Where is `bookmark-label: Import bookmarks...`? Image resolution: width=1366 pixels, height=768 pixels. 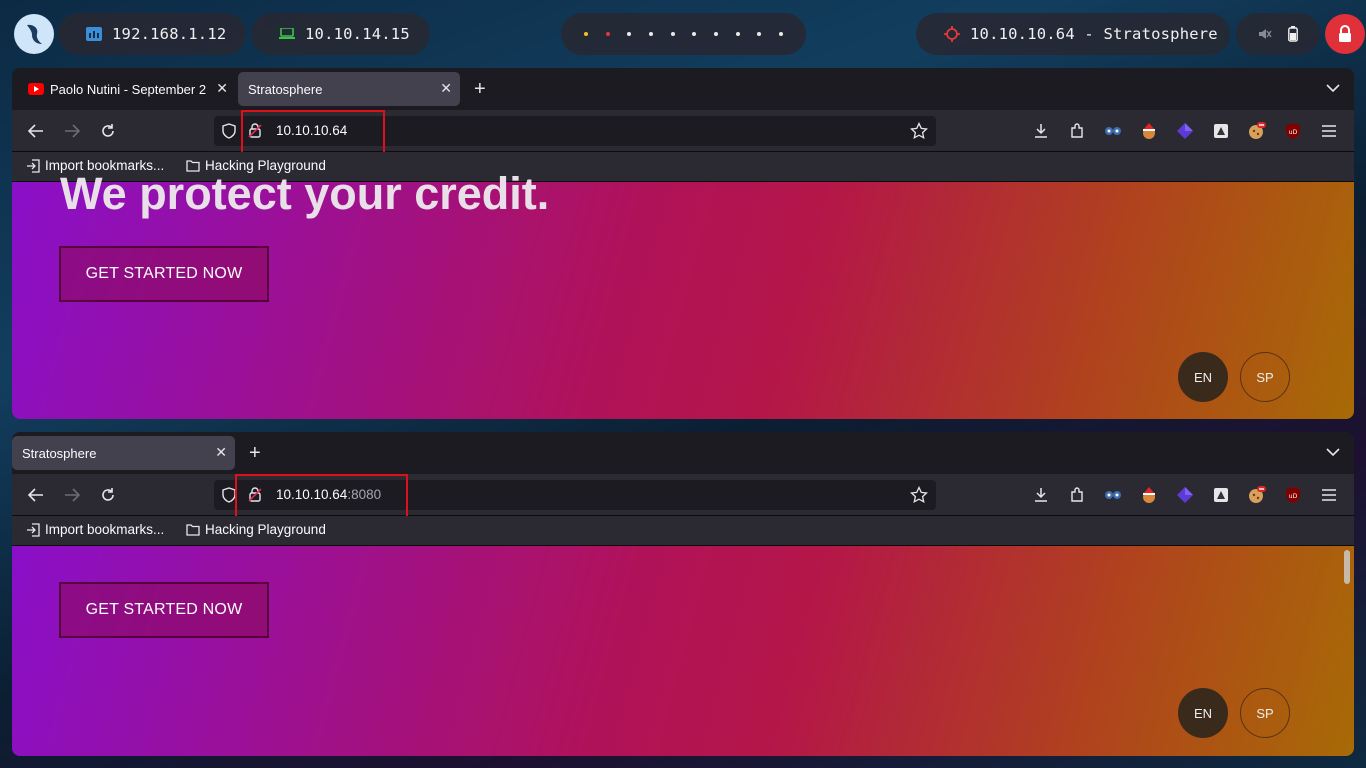
bookmark-label: Import bookmarks... is located at coordinates (105, 529).